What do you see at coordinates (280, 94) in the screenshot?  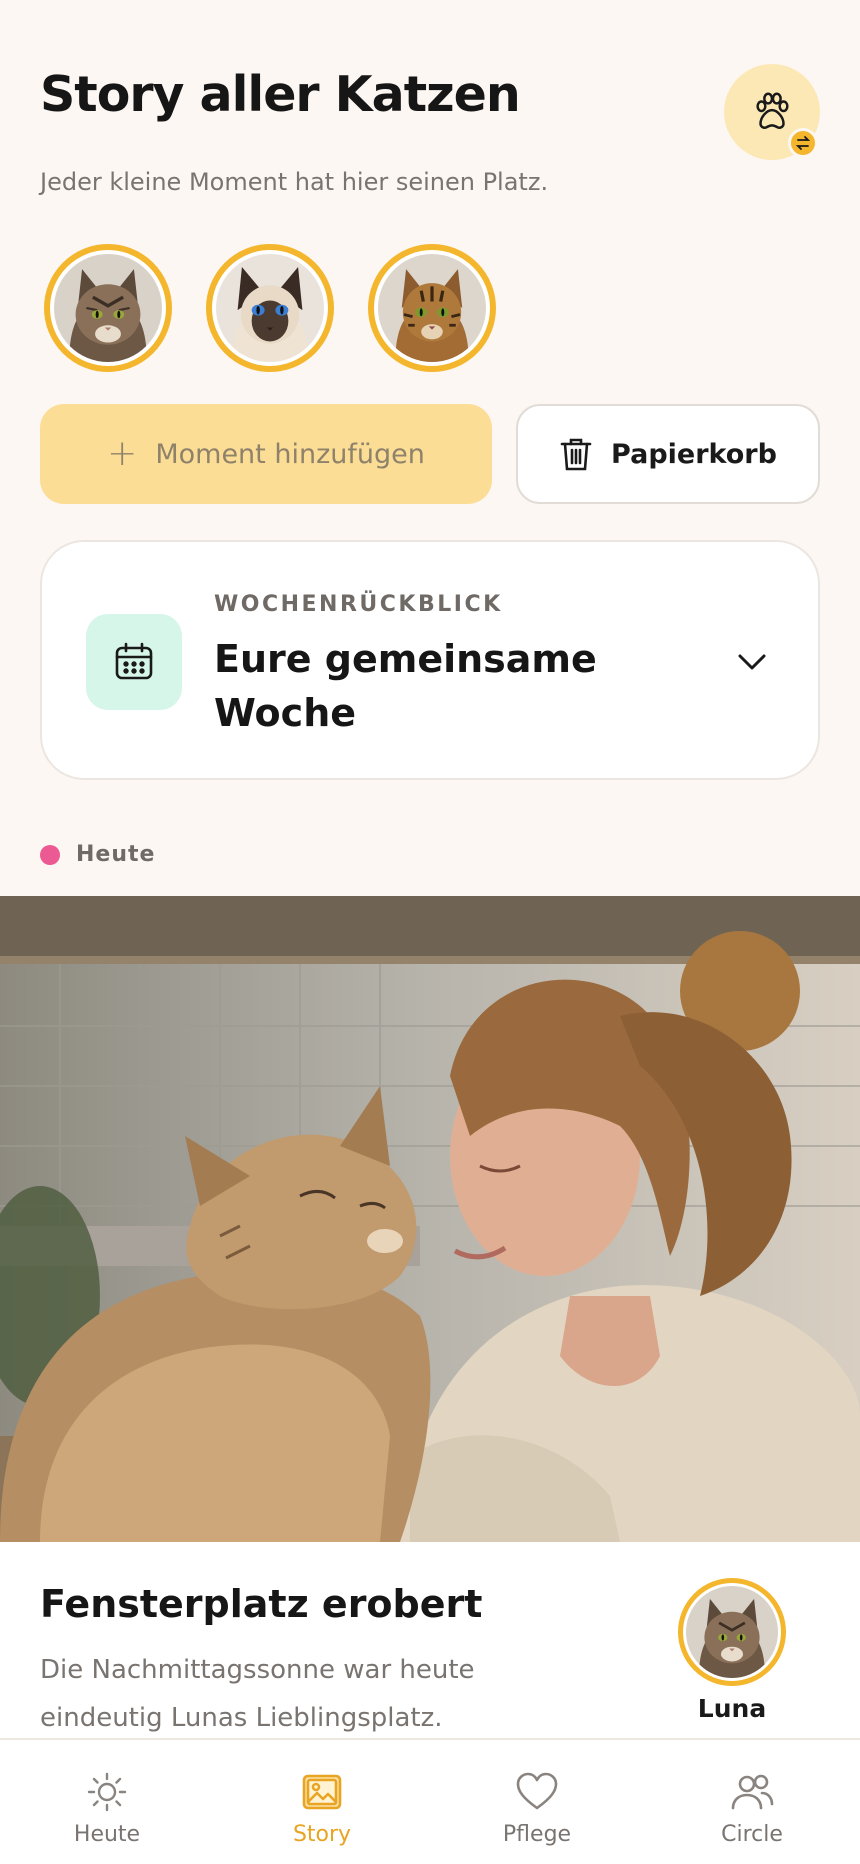 I see `page-title: Story aller Katzen` at bounding box center [280, 94].